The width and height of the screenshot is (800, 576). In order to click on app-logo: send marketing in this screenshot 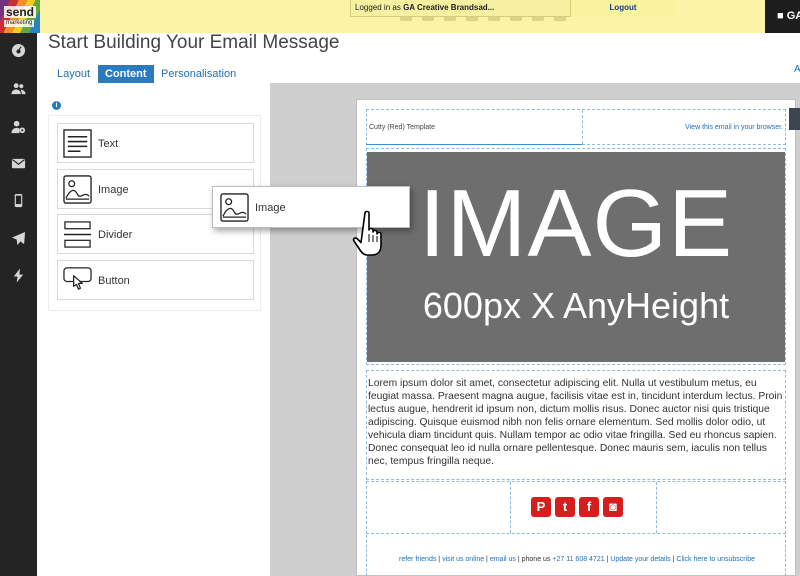, I will do `click(20, 16)`.